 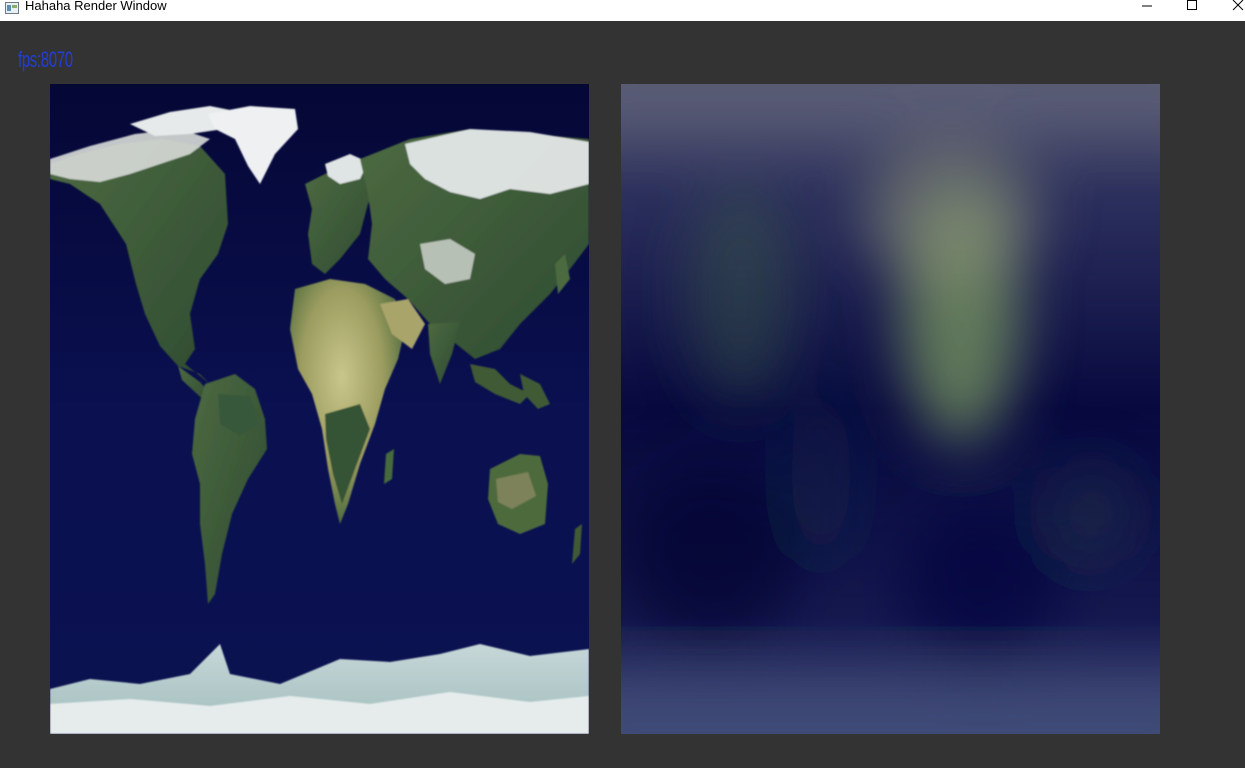 I want to click on title-bar: Hahaha Render Window, so click(x=622, y=10).